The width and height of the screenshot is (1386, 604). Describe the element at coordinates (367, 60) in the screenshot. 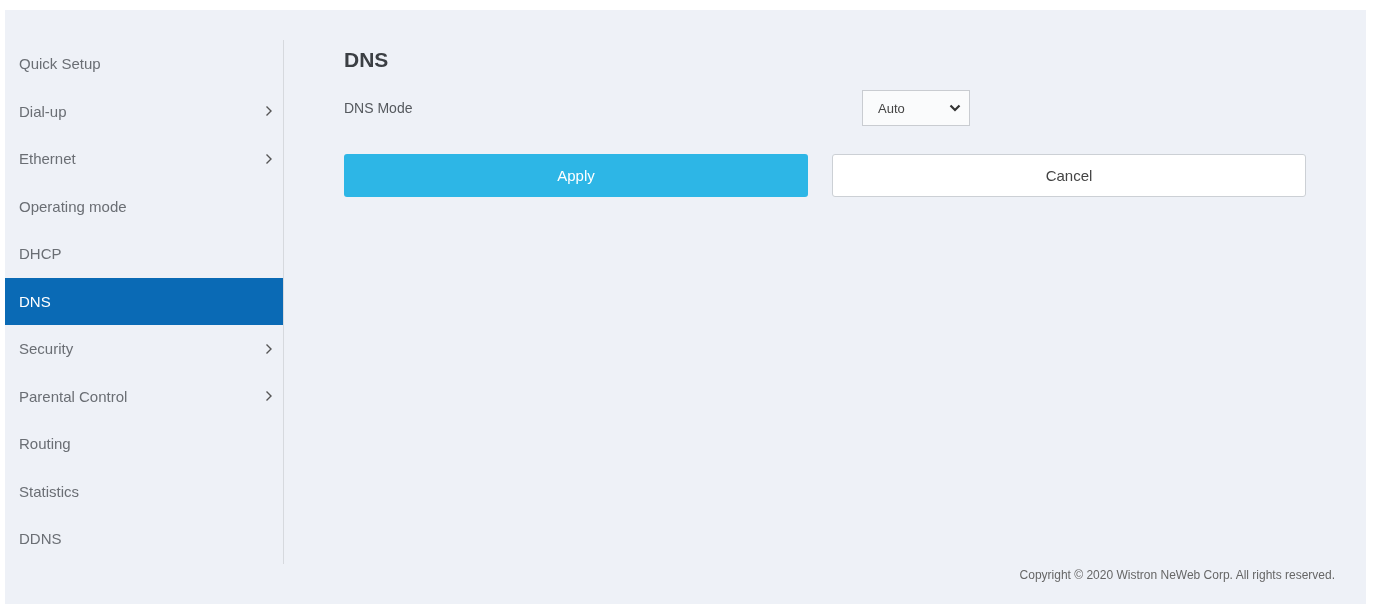

I see `page-title: DNS` at that location.